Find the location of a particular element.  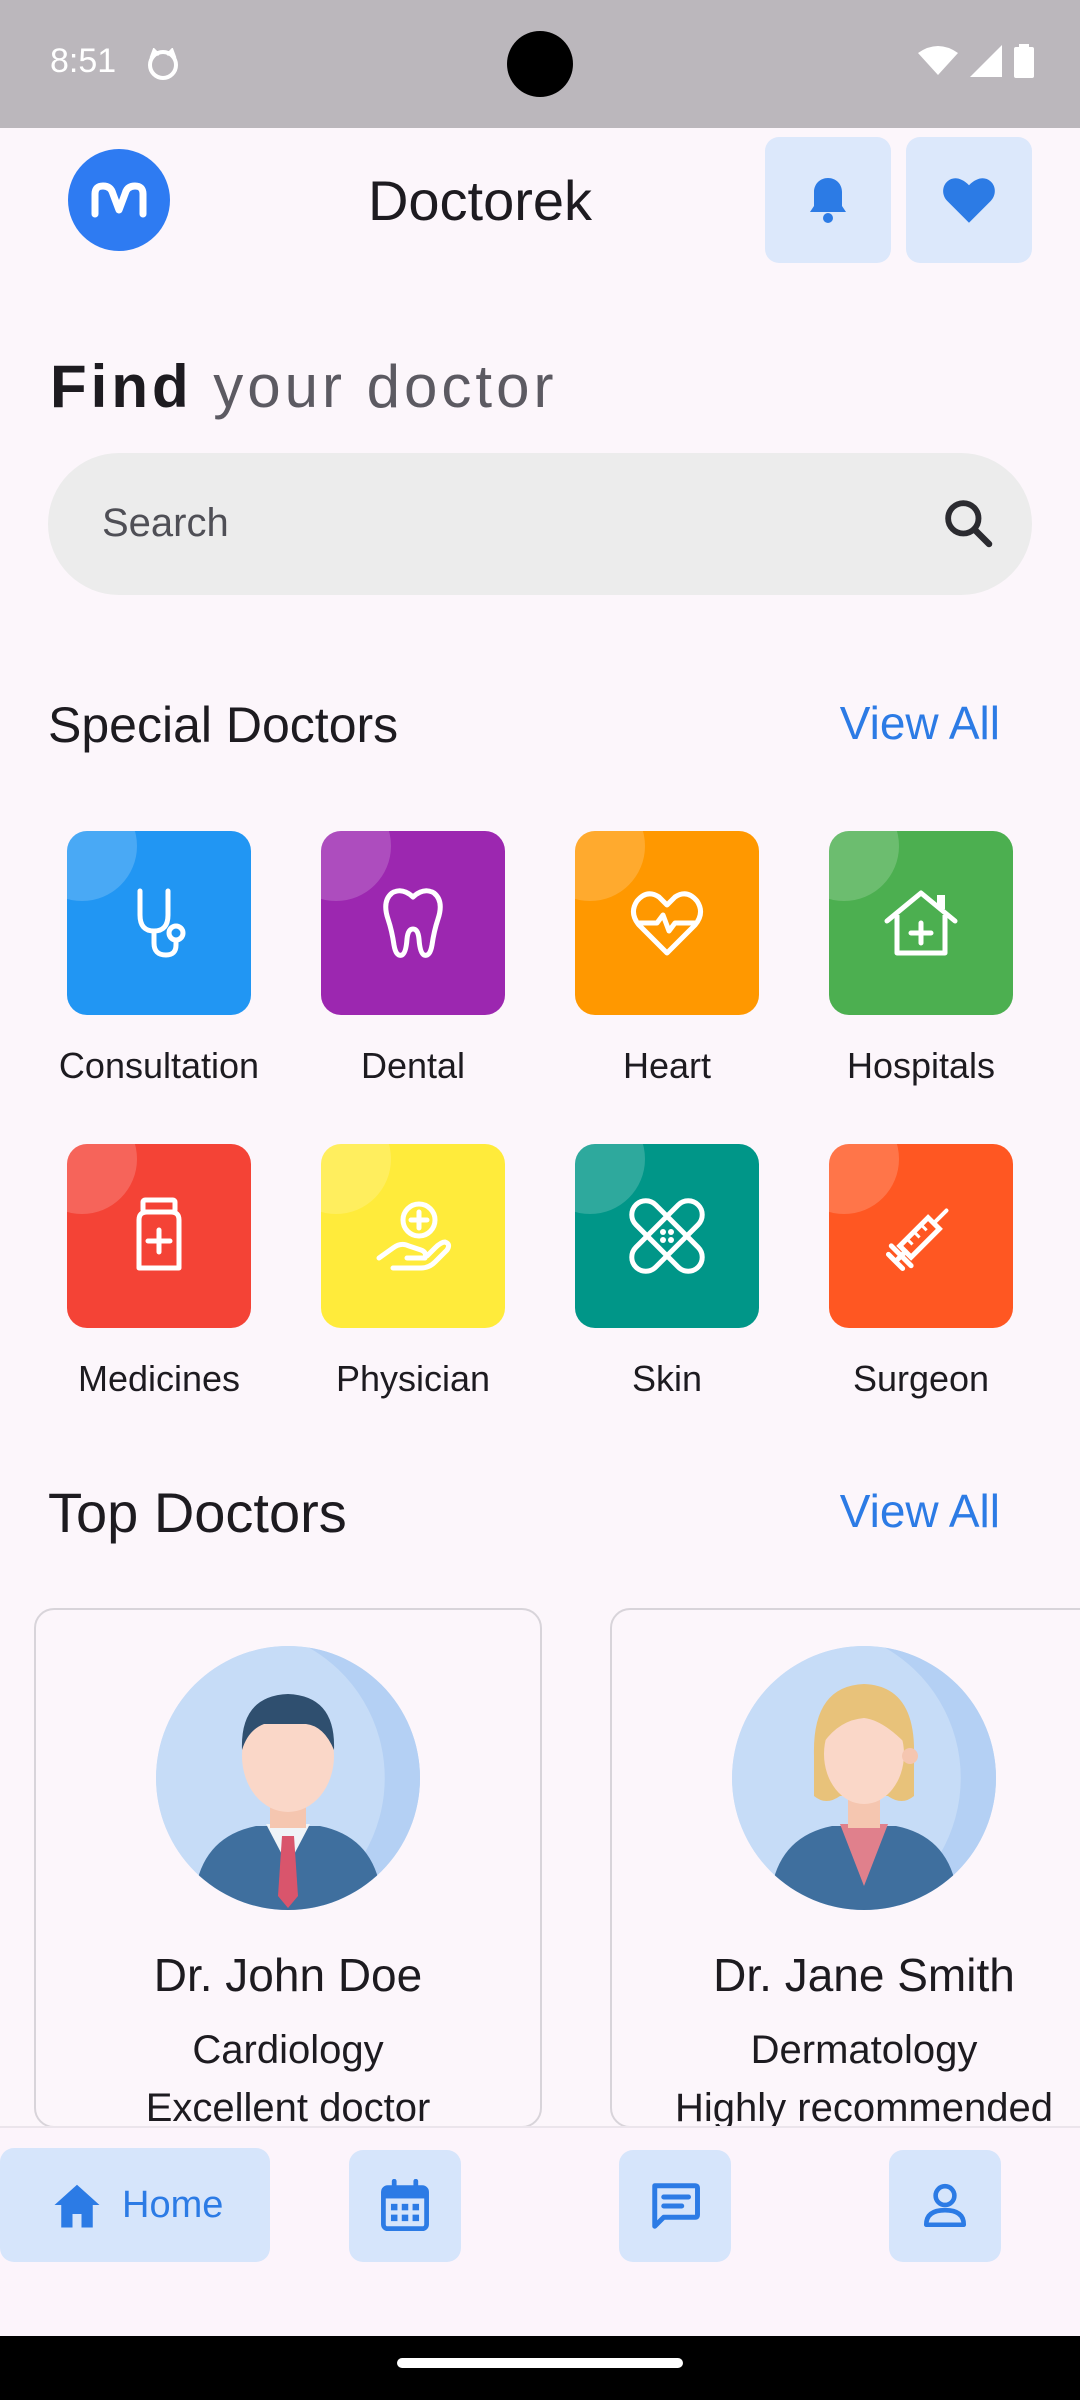

status-time: 8:51 is located at coordinates (83, 61).